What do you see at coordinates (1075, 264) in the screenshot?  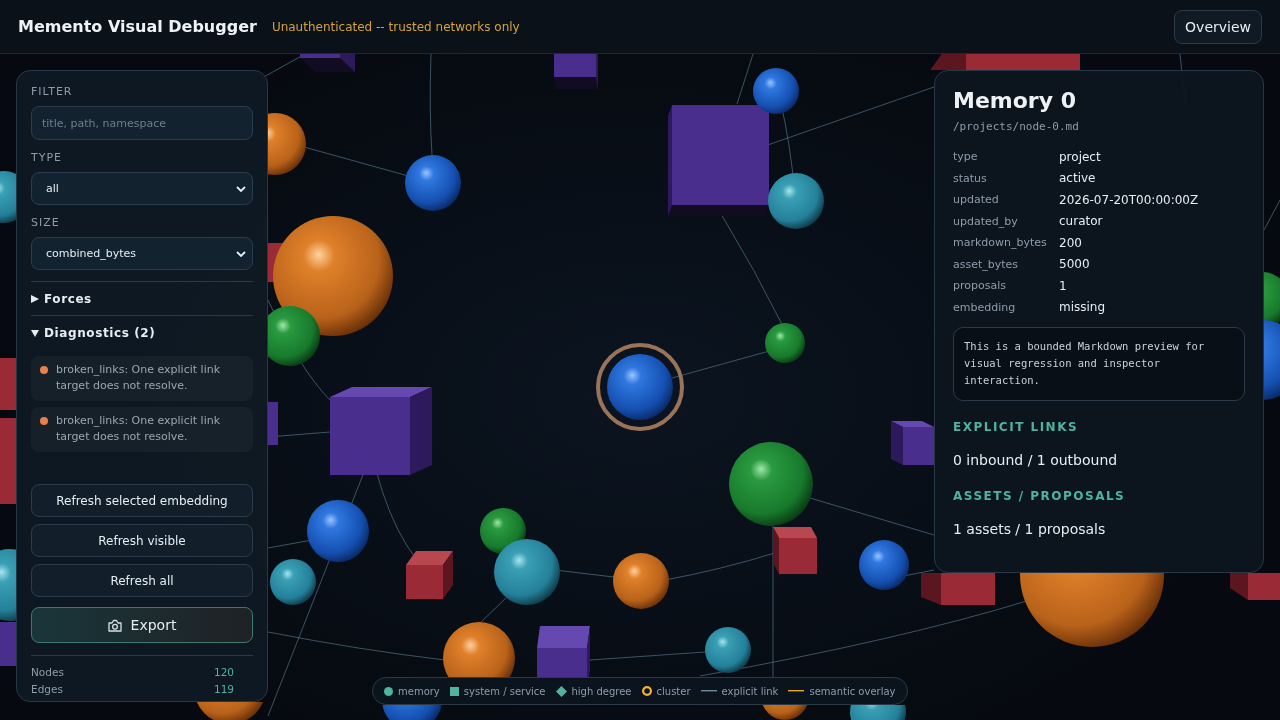 I see `field-value: 5000` at bounding box center [1075, 264].